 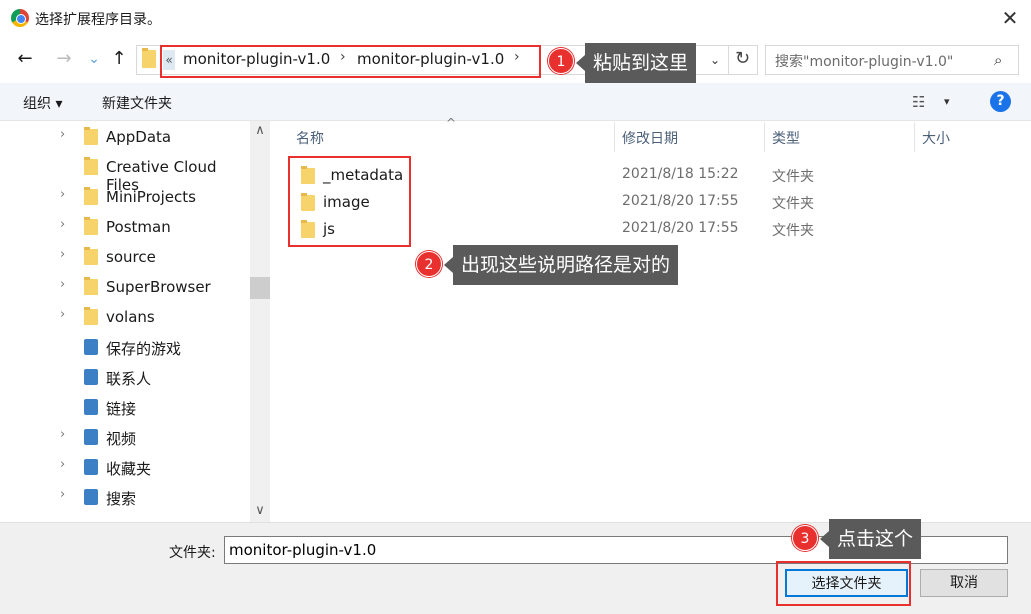 What do you see at coordinates (561, 265) in the screenshot?
I see `annotation-callout: 出现这些说明路径是对的` at bounding box center [561, 265].